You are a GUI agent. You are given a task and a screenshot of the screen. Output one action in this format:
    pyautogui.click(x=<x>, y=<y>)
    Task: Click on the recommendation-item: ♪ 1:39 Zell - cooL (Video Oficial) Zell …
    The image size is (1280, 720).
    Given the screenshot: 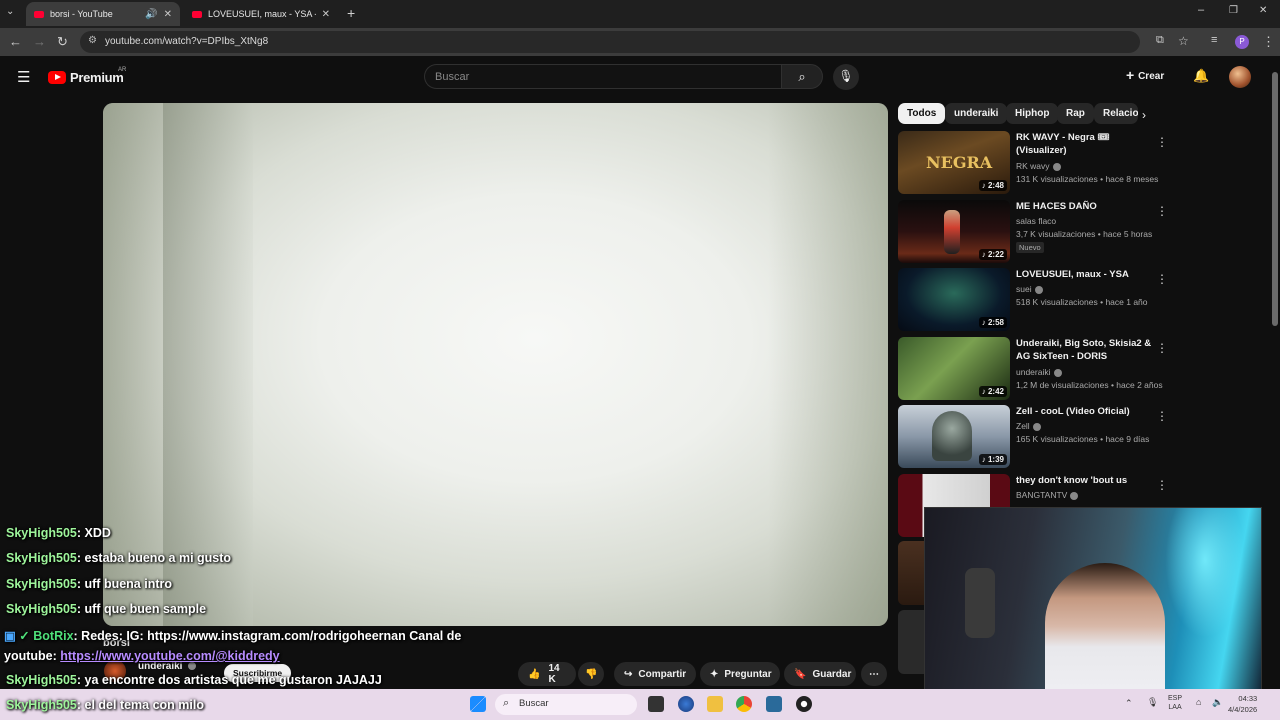 What is the action you would take?
    pyautogui.click(x=1036, y=437)
    